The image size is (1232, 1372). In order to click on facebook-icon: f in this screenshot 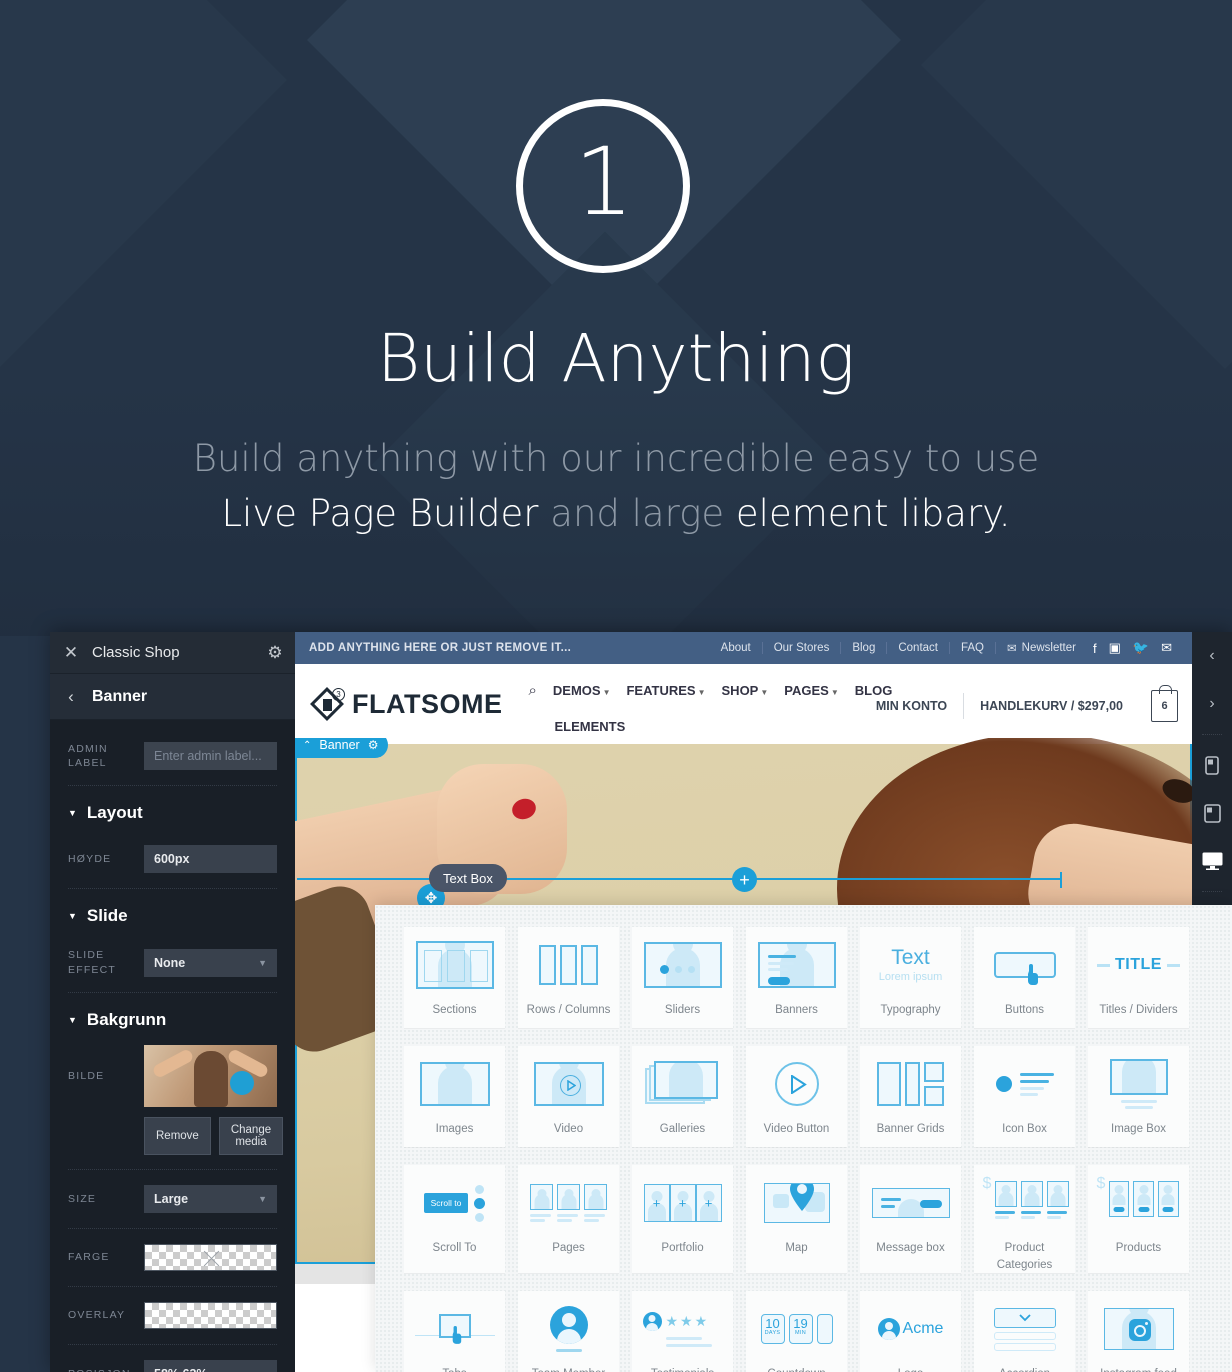, I will do `click(1095, 648)`.